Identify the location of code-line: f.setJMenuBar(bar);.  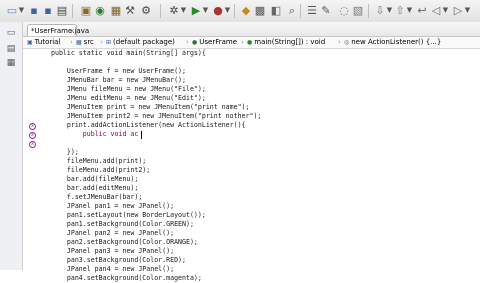
(97, 197).